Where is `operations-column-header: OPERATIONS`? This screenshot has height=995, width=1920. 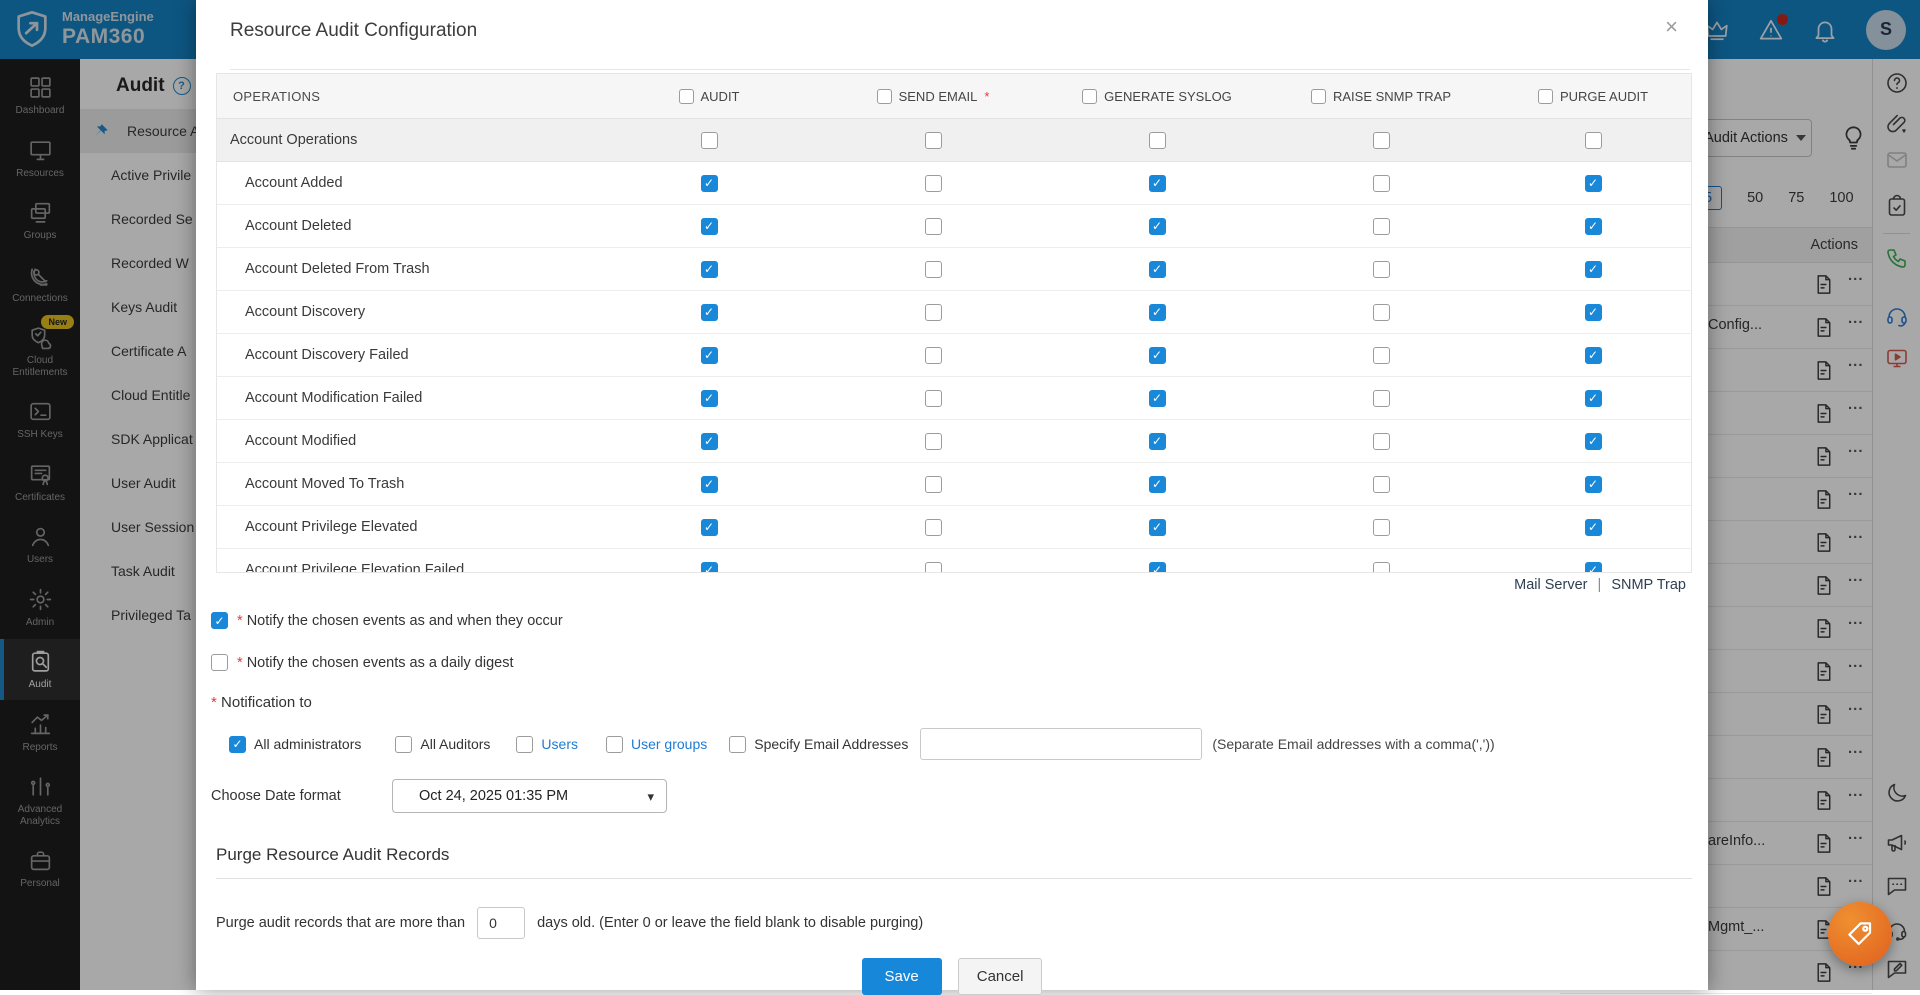 operations-column-header: OPERATIONS is located at coordinates (277, 96).